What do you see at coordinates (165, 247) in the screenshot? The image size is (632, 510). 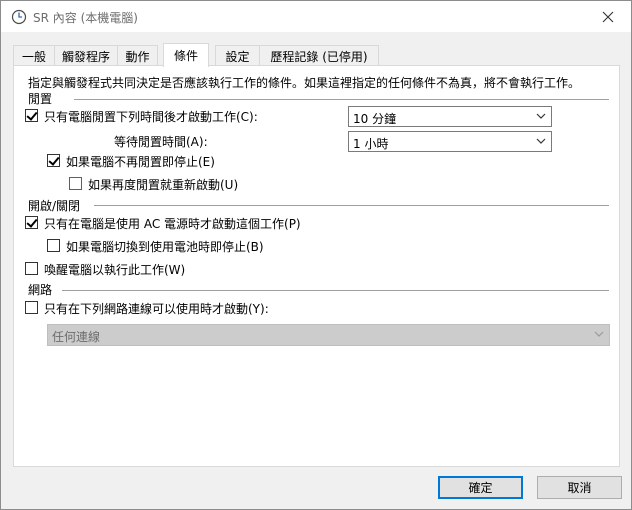 I see `battery-stop-label: 如果電腦切換到使用電池時即停止(B)` at bounding box center [165, 247].